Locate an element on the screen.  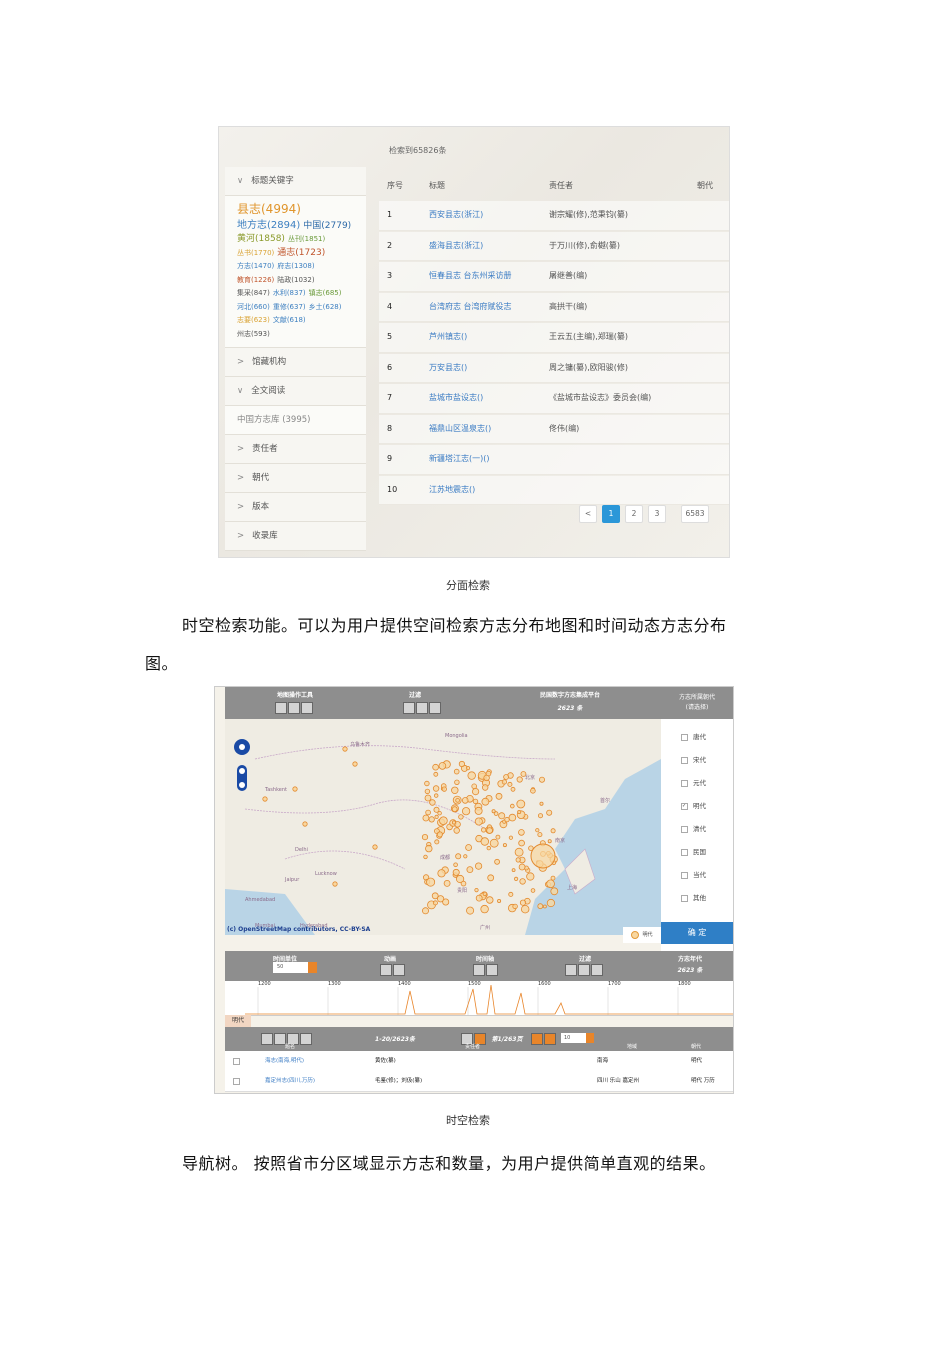
dynasty-option: 清代 is located at coordinates (693, 828).